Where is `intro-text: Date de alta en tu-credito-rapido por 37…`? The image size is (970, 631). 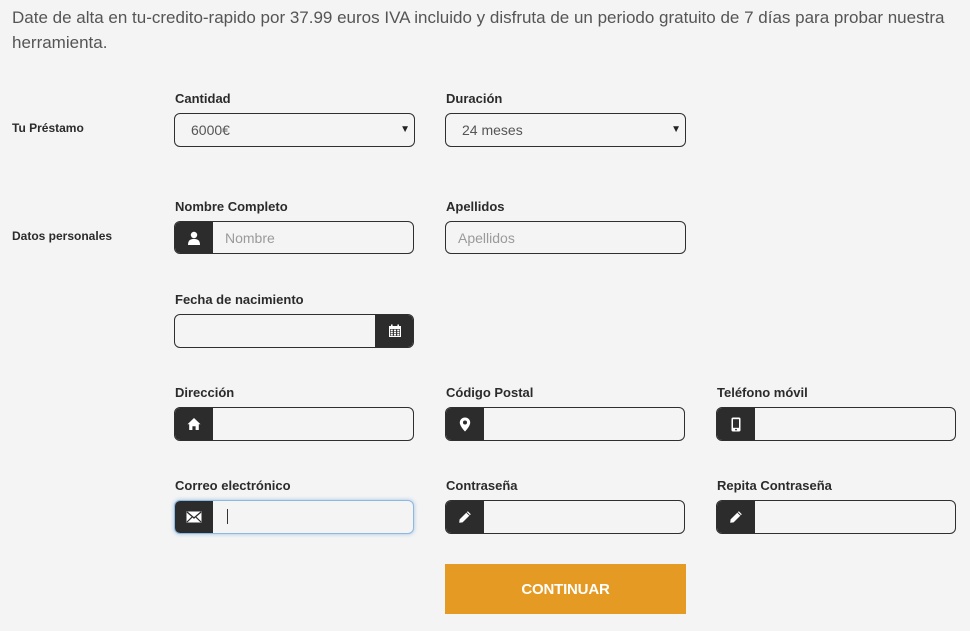
intro-text: Date de alta en tu-credito-rapido por 37… is located at coordinates (478, 30).